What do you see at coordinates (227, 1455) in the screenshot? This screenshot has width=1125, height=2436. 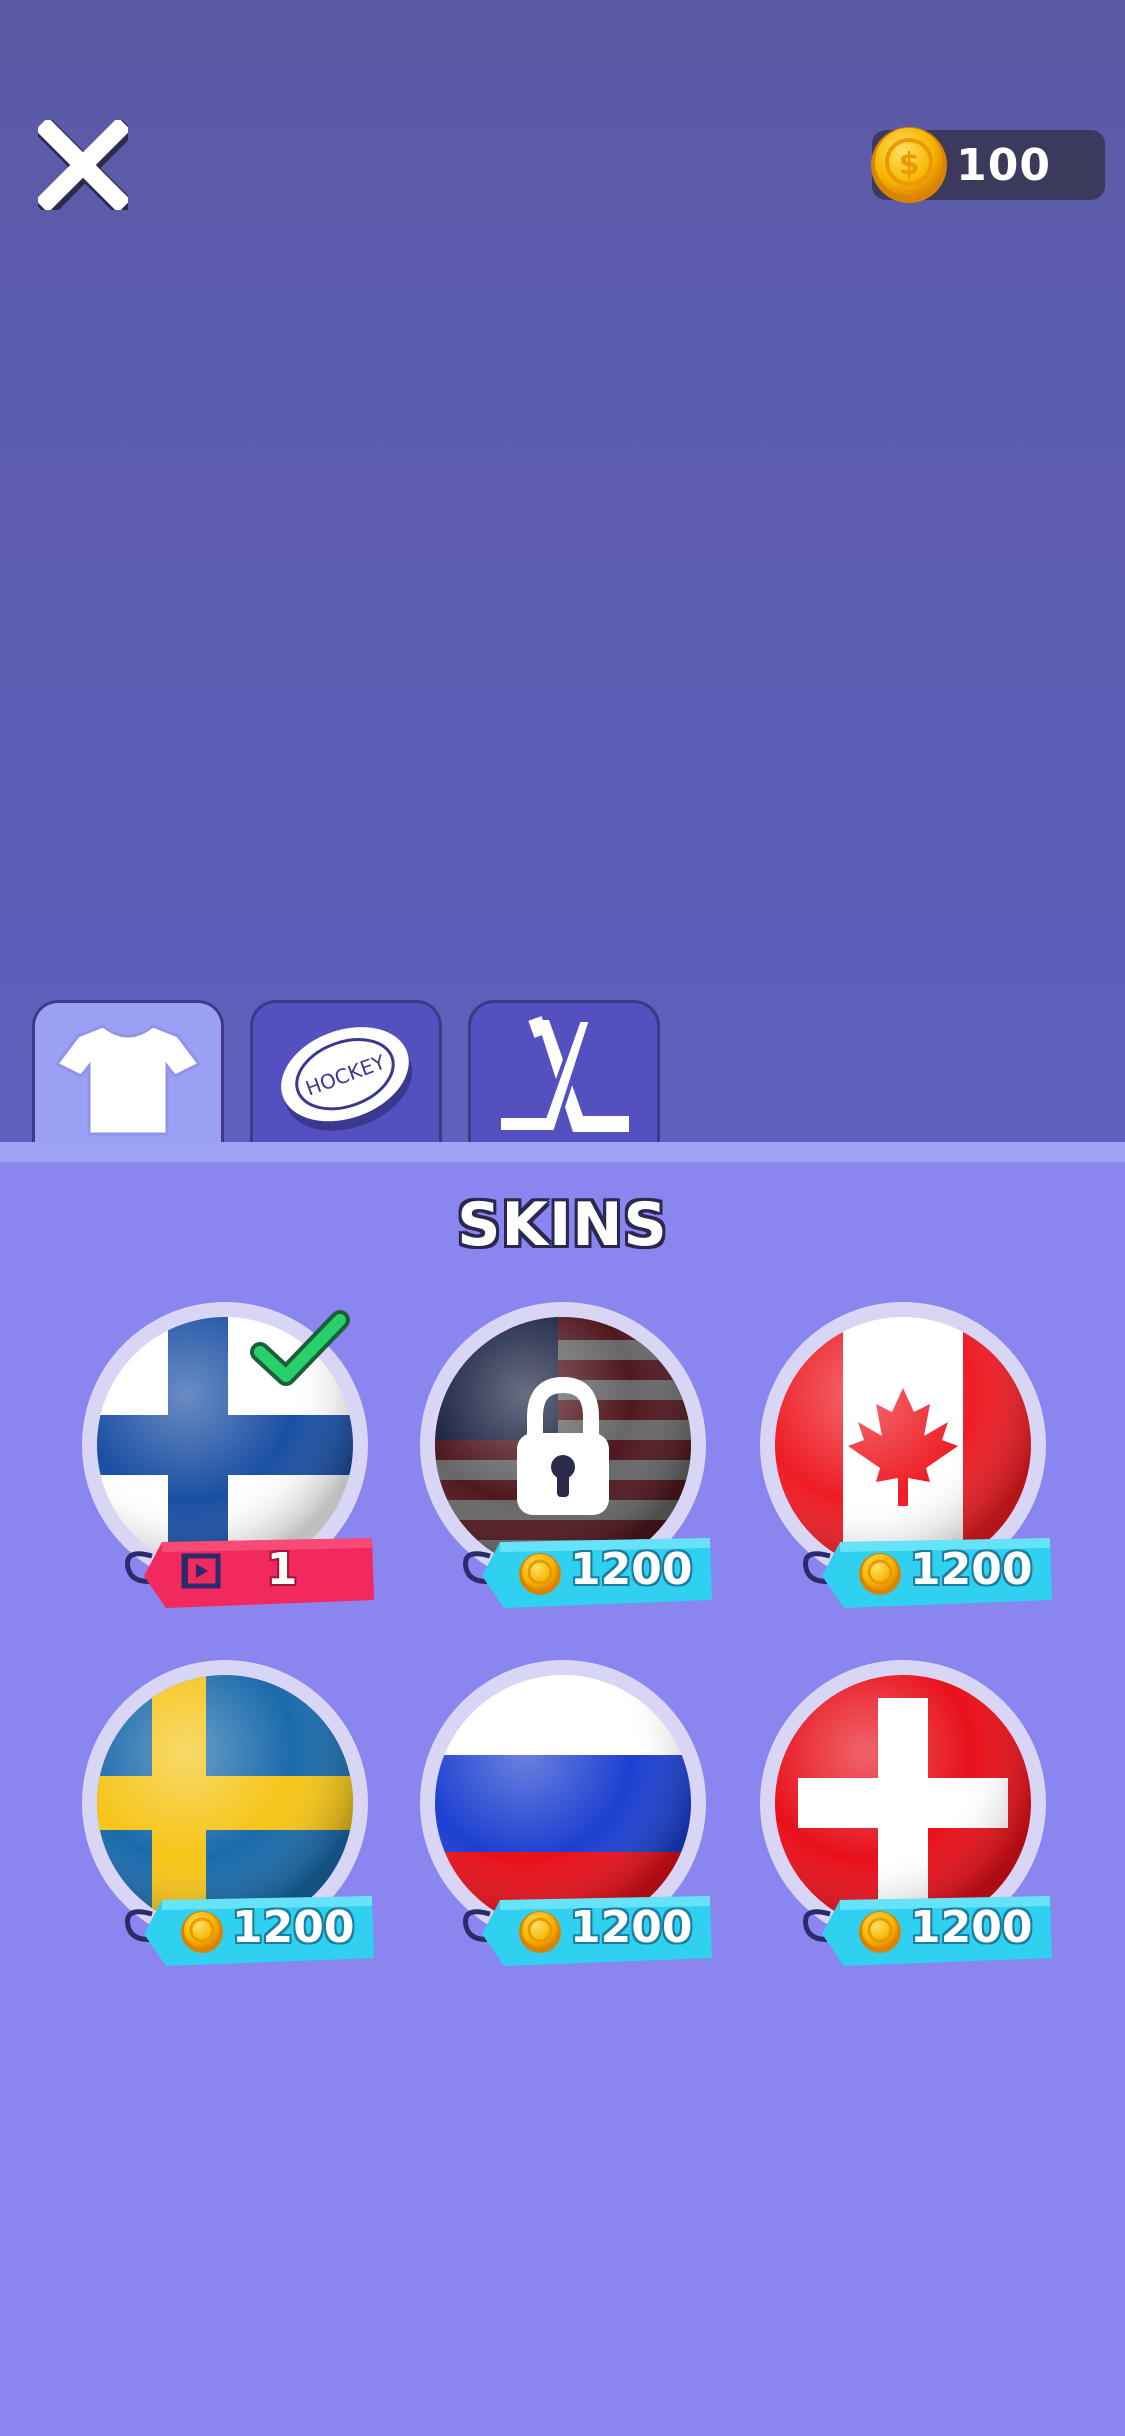 I see `skin-finland: 1` at bounding box center [227, 1455].